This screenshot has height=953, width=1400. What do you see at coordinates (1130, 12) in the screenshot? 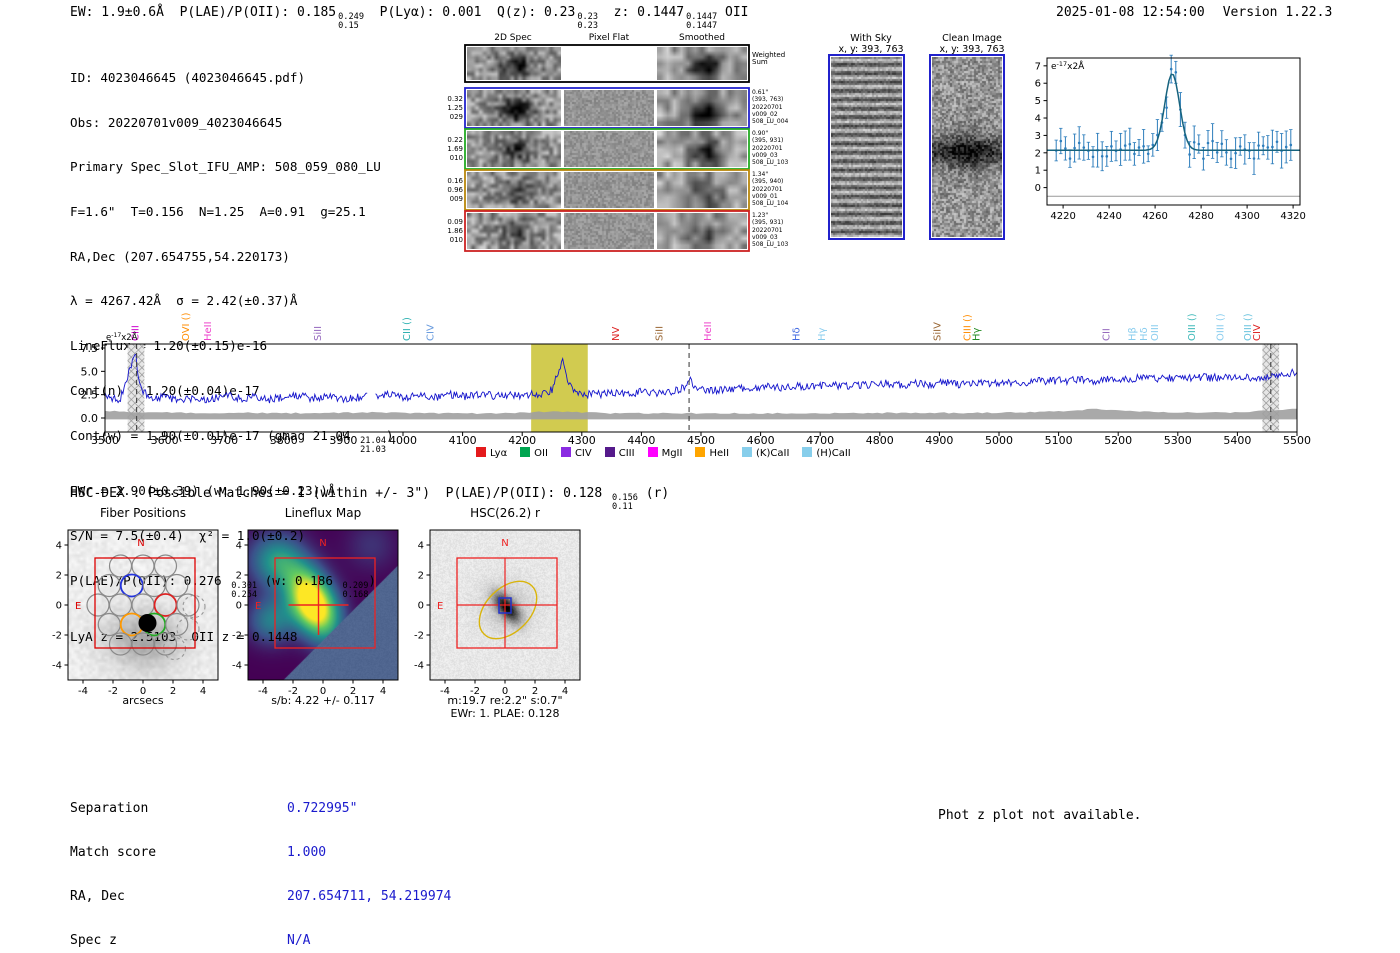
I see `report-date: 2025-01-08 12:54:00` at bounding box center [1130, 12].